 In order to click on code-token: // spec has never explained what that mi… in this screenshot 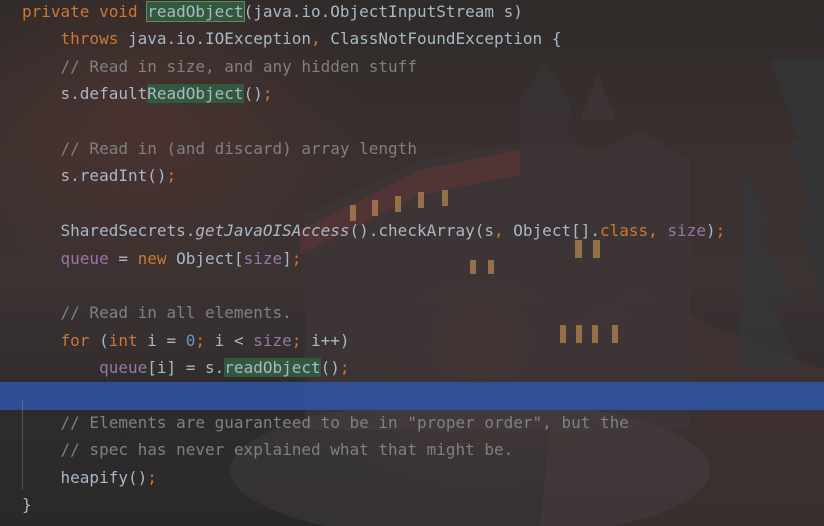, I will do `click(268, 450)`.